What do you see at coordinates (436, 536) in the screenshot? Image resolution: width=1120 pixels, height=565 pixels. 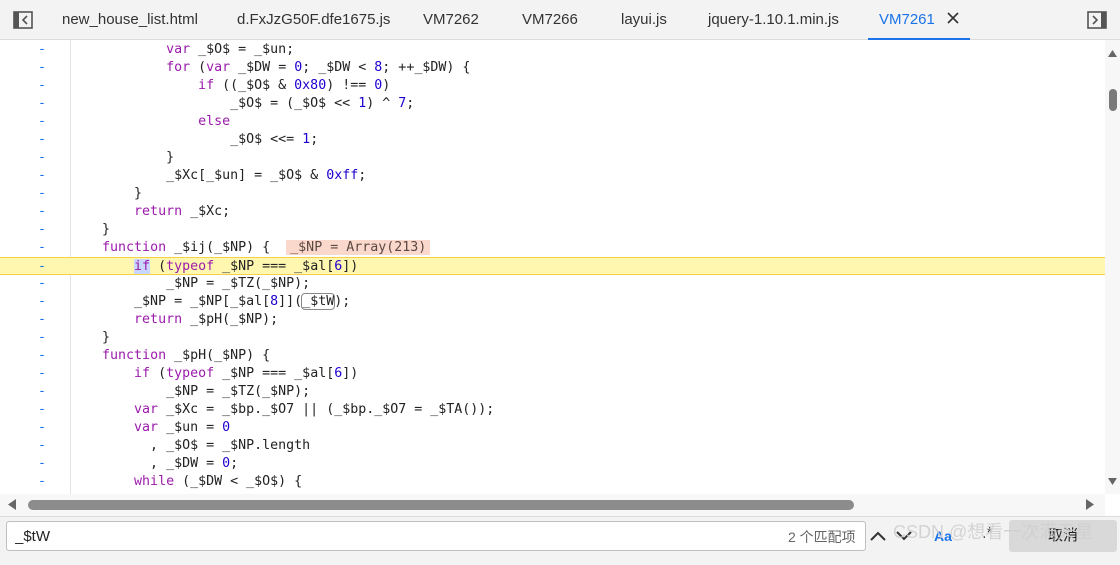 I see `search-input` at bounding box center [436, 536].